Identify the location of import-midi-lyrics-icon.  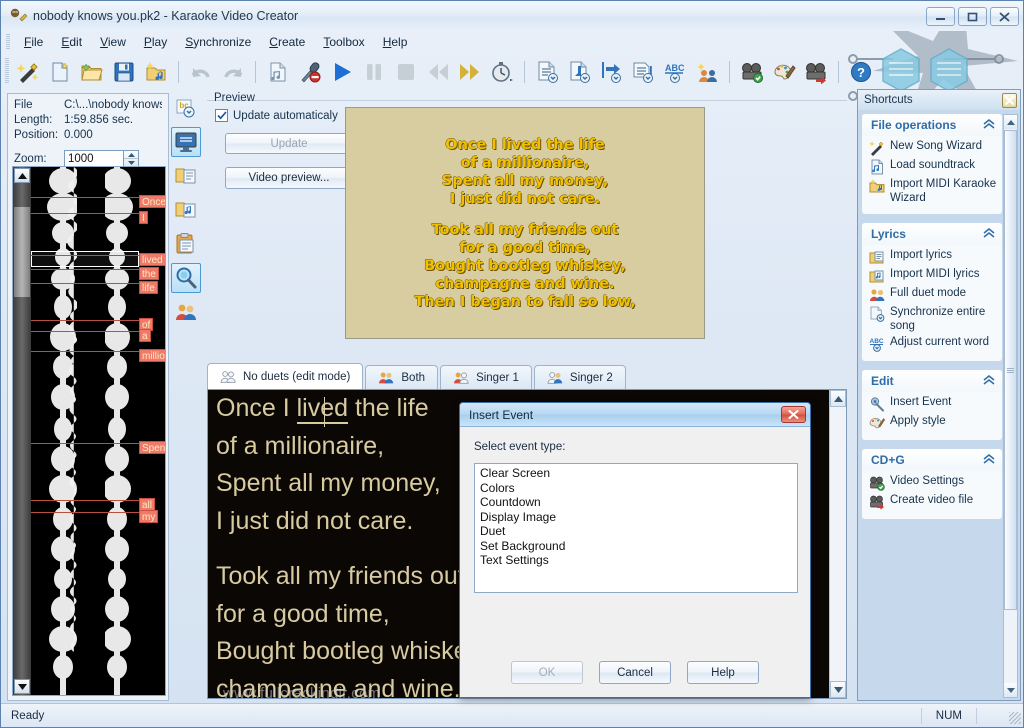
(579, 72).